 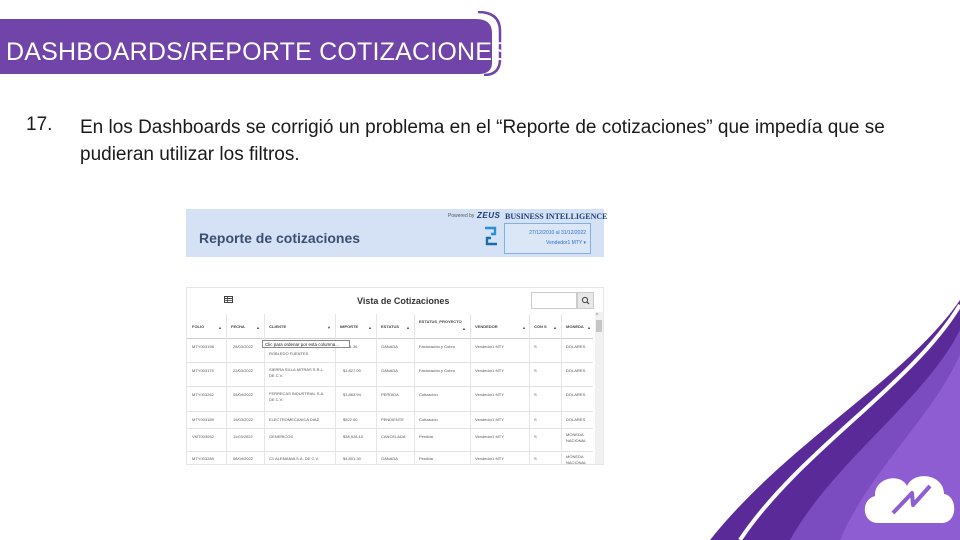 I want to click on cell-estatus: CANCELADA, so click(x=393, y=436).